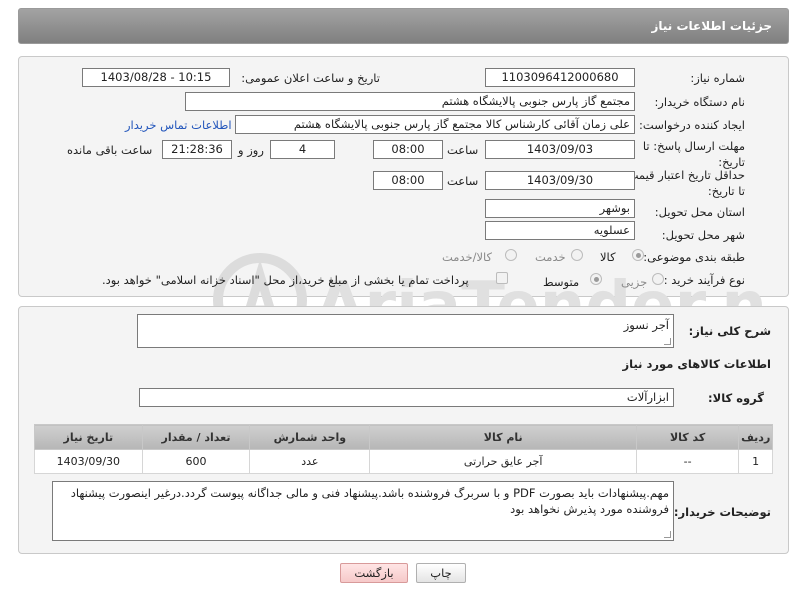  What do you see at coordinates (736, 398) in the screenshot?
I see `goods-group-label: گروه کالا:` at bounding box center [736, 398].